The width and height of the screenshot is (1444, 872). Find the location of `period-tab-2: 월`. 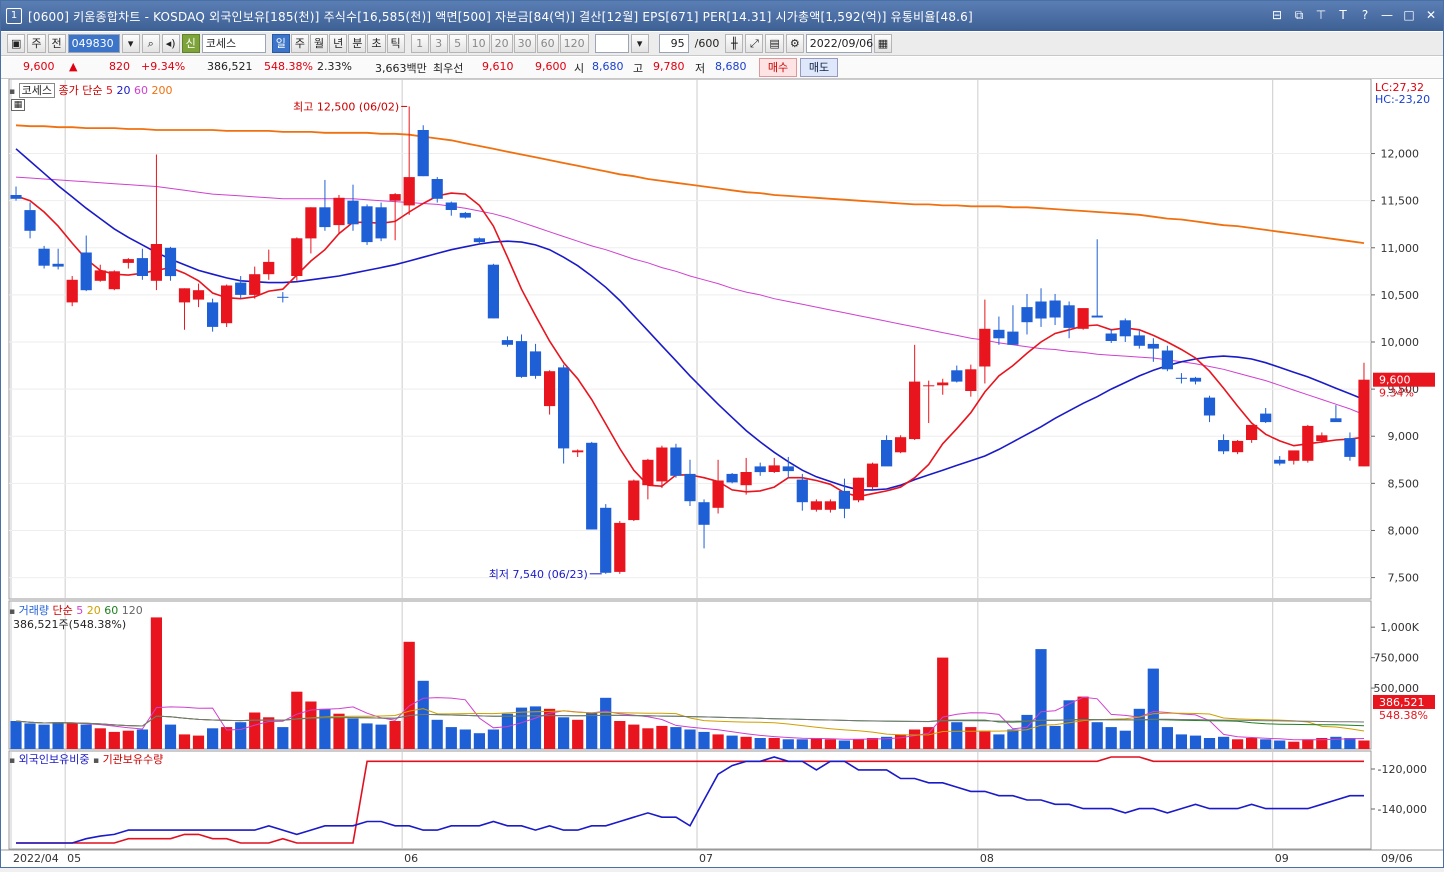

period-tab-2: 월 is located at coordinates (319, 43).